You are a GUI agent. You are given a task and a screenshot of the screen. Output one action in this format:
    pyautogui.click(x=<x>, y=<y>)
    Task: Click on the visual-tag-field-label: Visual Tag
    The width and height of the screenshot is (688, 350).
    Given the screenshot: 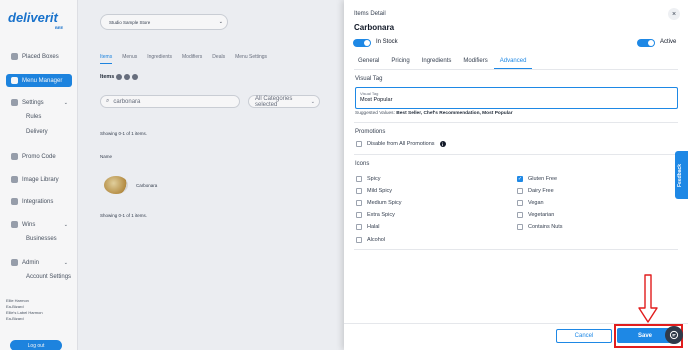 What is the action you would take?
    pyautogui.click(x=369, y=93)
    